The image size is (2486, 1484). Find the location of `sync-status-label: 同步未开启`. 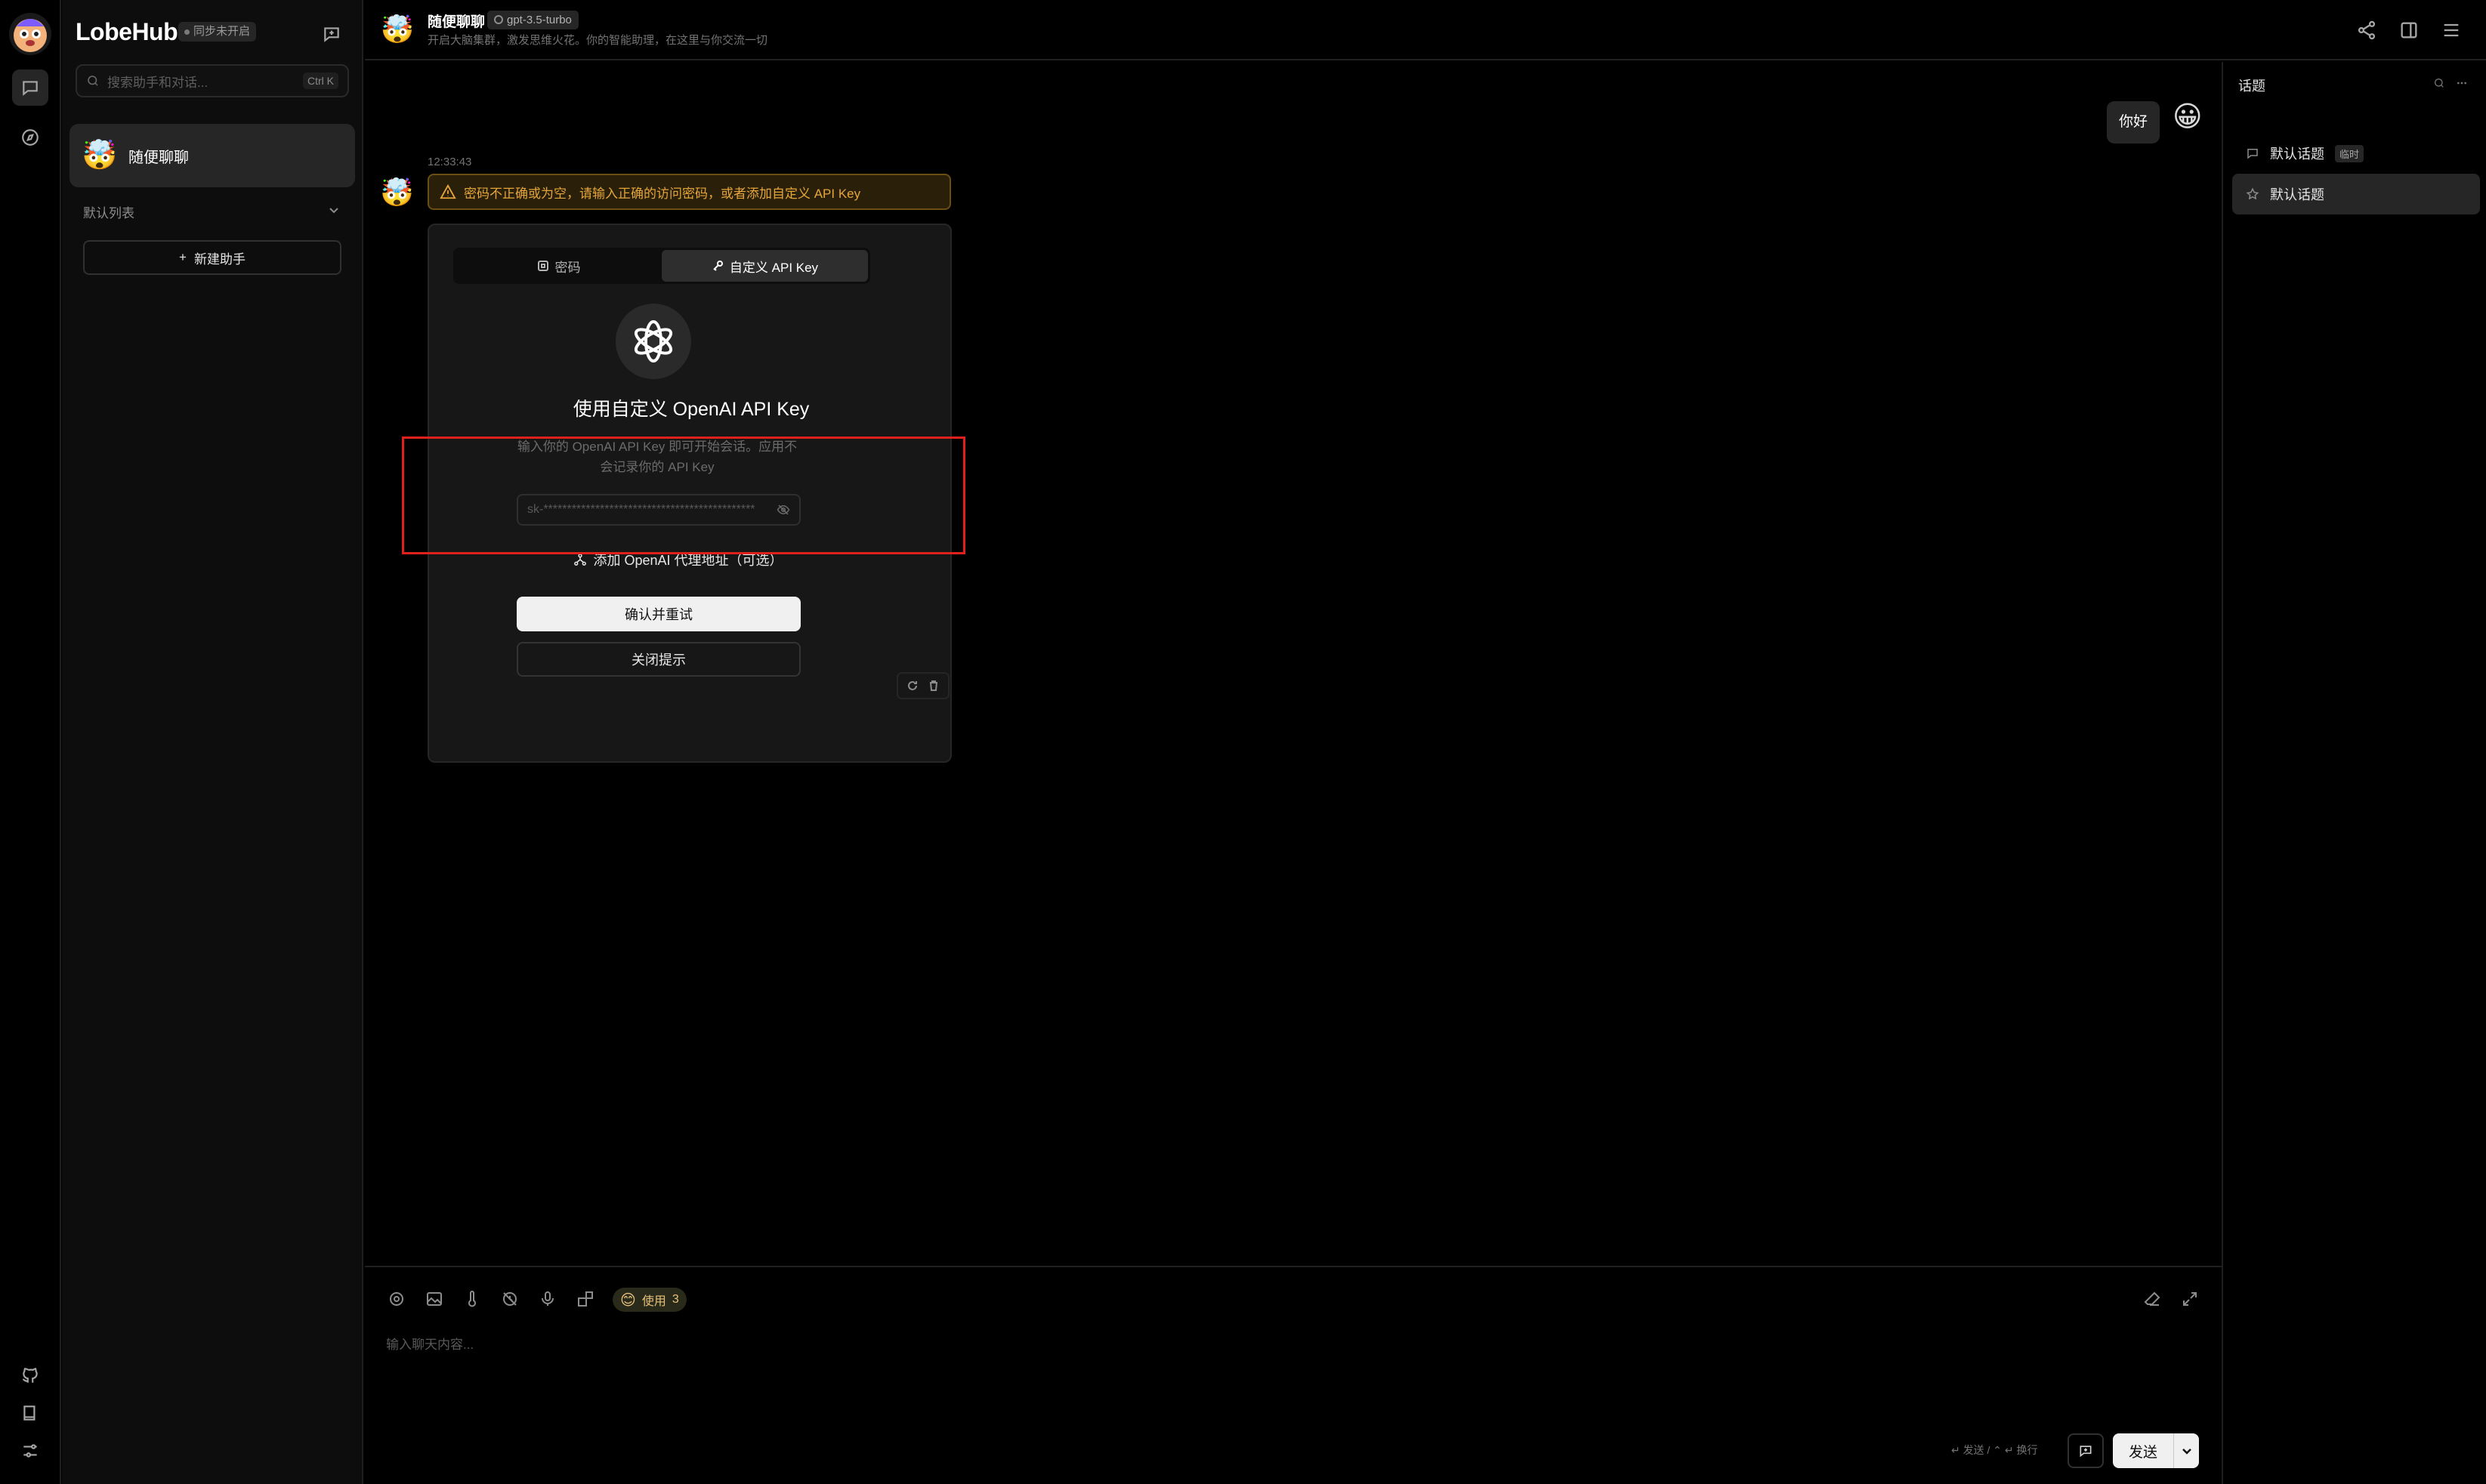

sync-status-label: 同步未开启 is located at coordinates (222, 31).